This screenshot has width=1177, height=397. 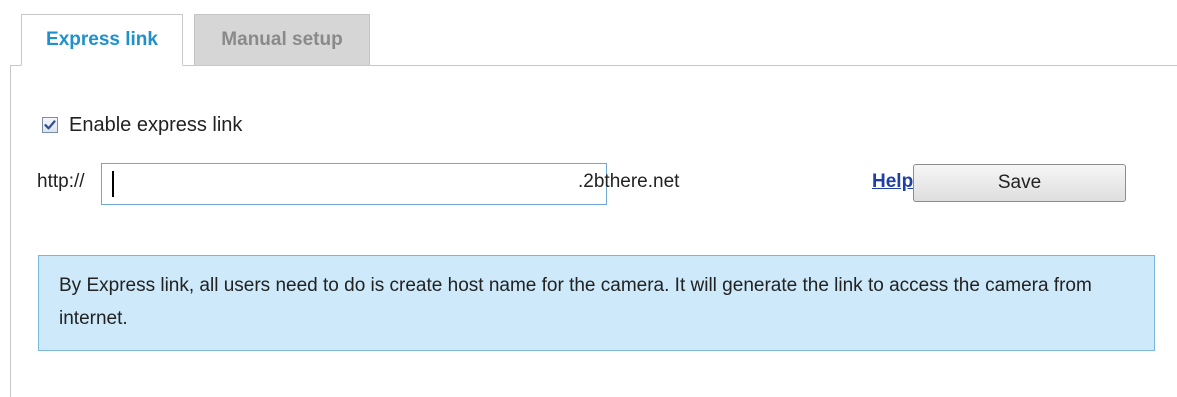 What do you see at coordinates (282, 39) in the screenshot?
I see `tab-manual-setup: Manual setup` at bounding box center [282, 39].